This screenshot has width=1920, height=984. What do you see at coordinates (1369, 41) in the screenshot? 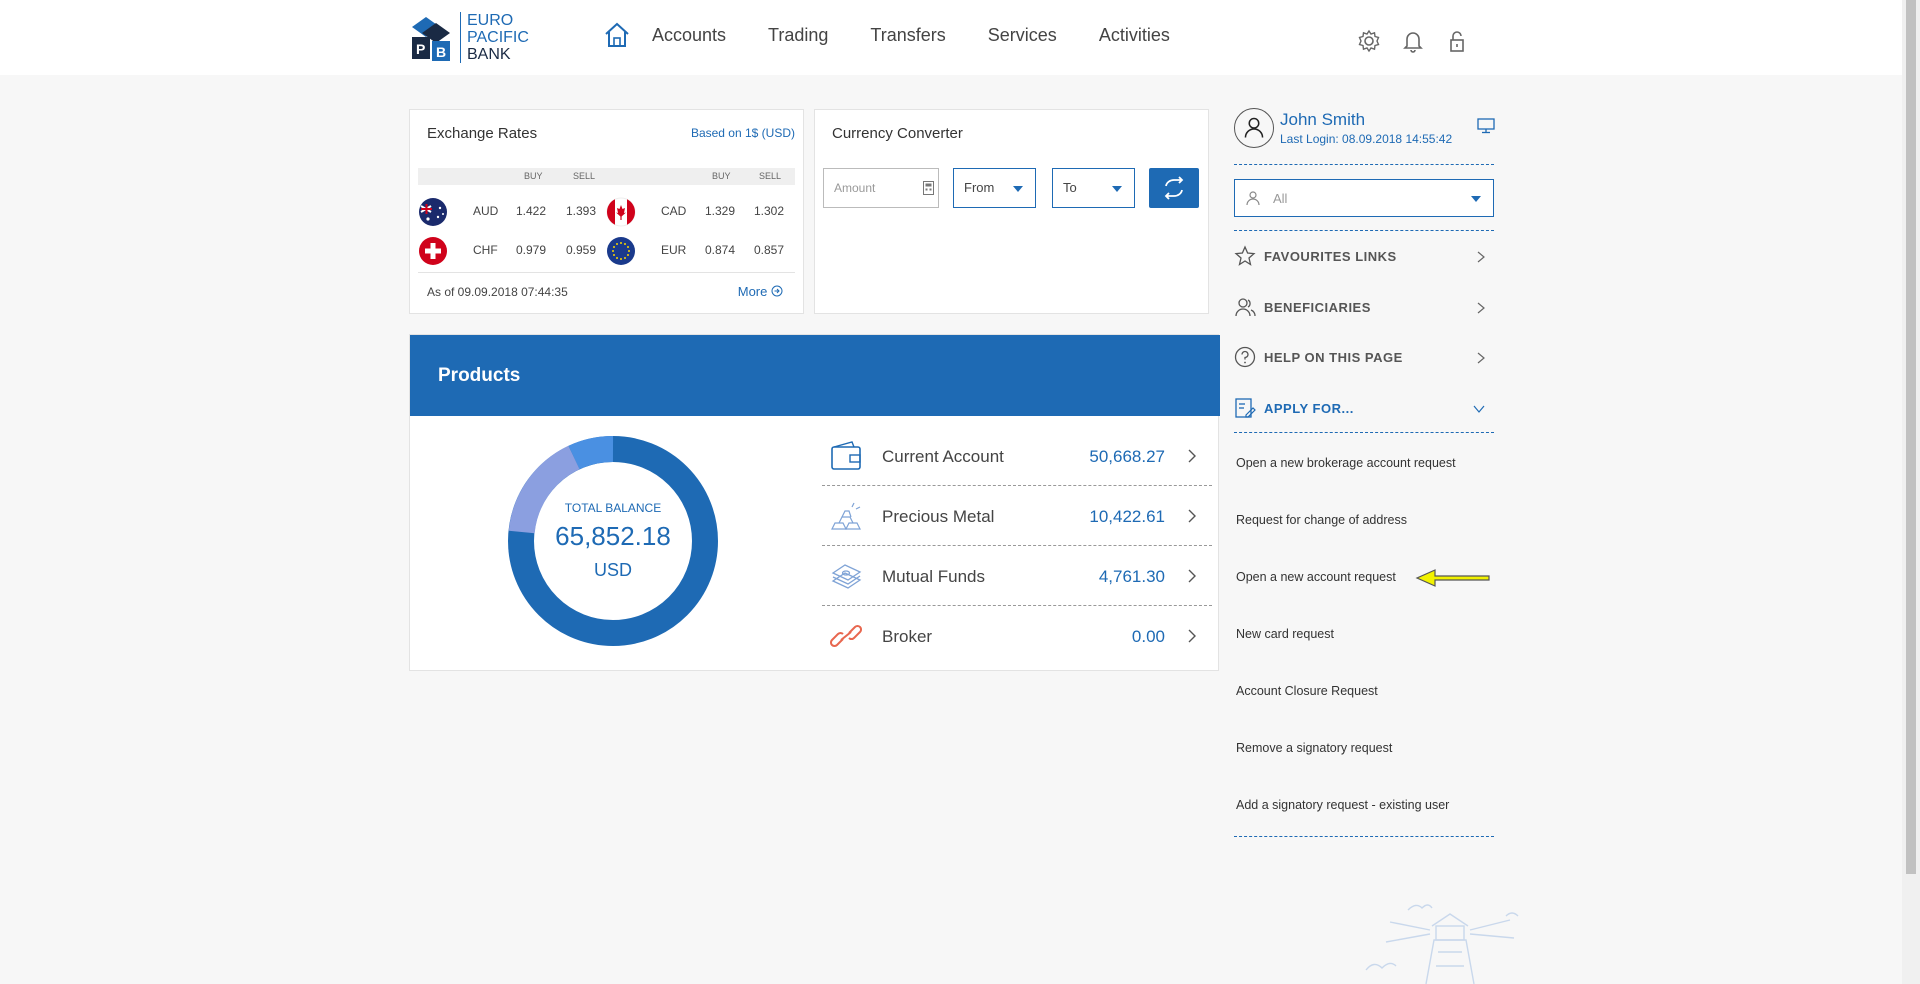
I see `gear-icon` at bounding box center [1369, 41].